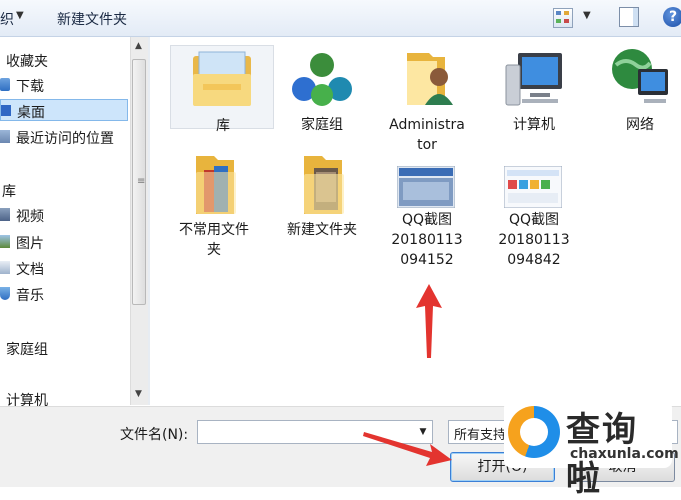 This screenshot has width=681, height=500. I want to click on item-label: 家庭组, so click(322, 125).